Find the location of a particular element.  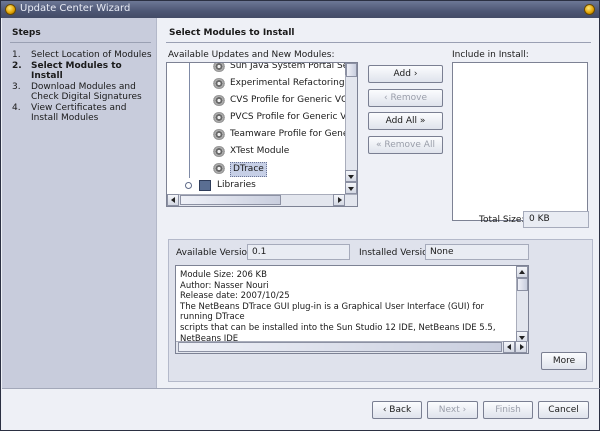

step-number: 2. is located at coordinates (17, 66).